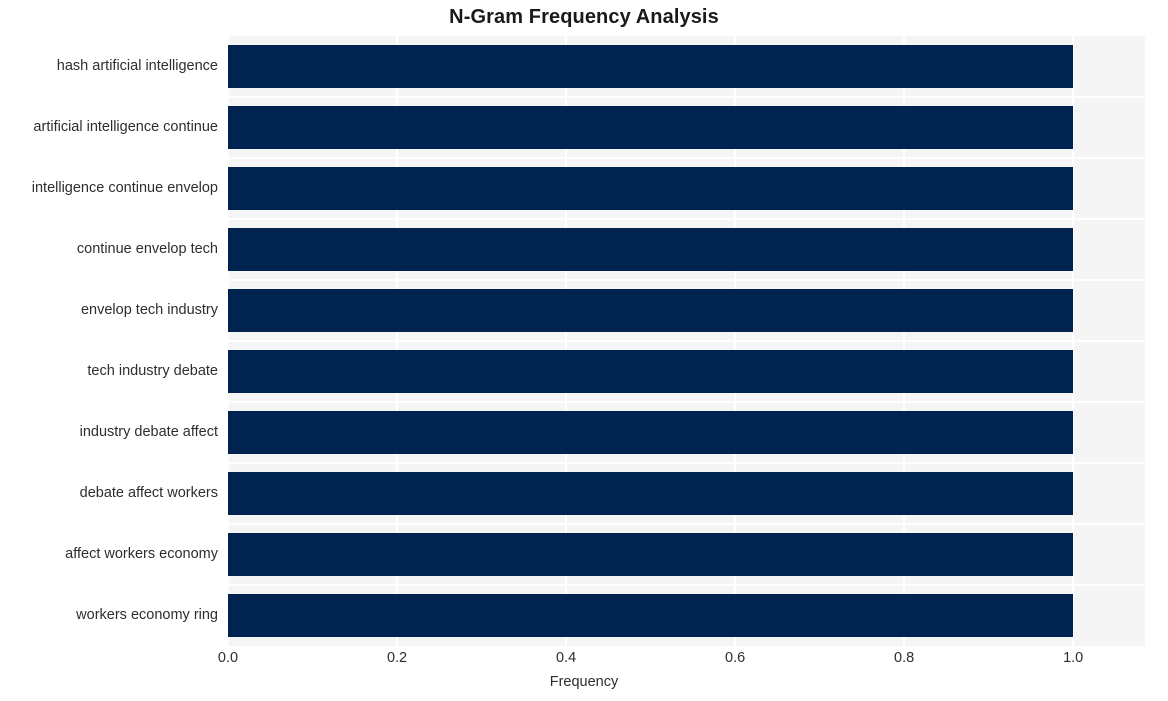 The height and width of the screenshot is (701, 1168). I want to click on x-axis-title: Frequency, so click(584, 682).